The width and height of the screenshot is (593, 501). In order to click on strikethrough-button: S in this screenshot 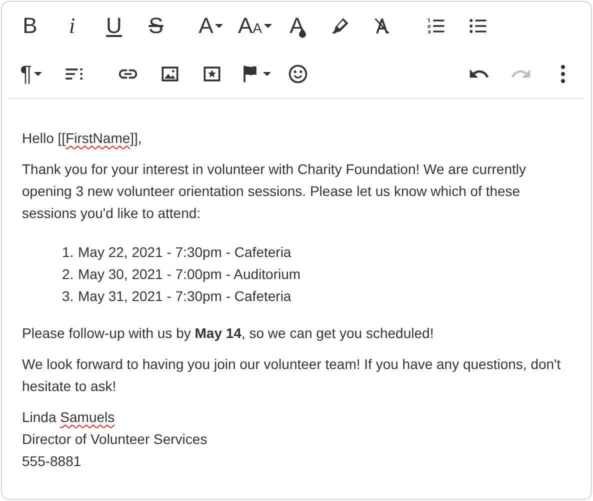, I will do `click(156, 26)`.